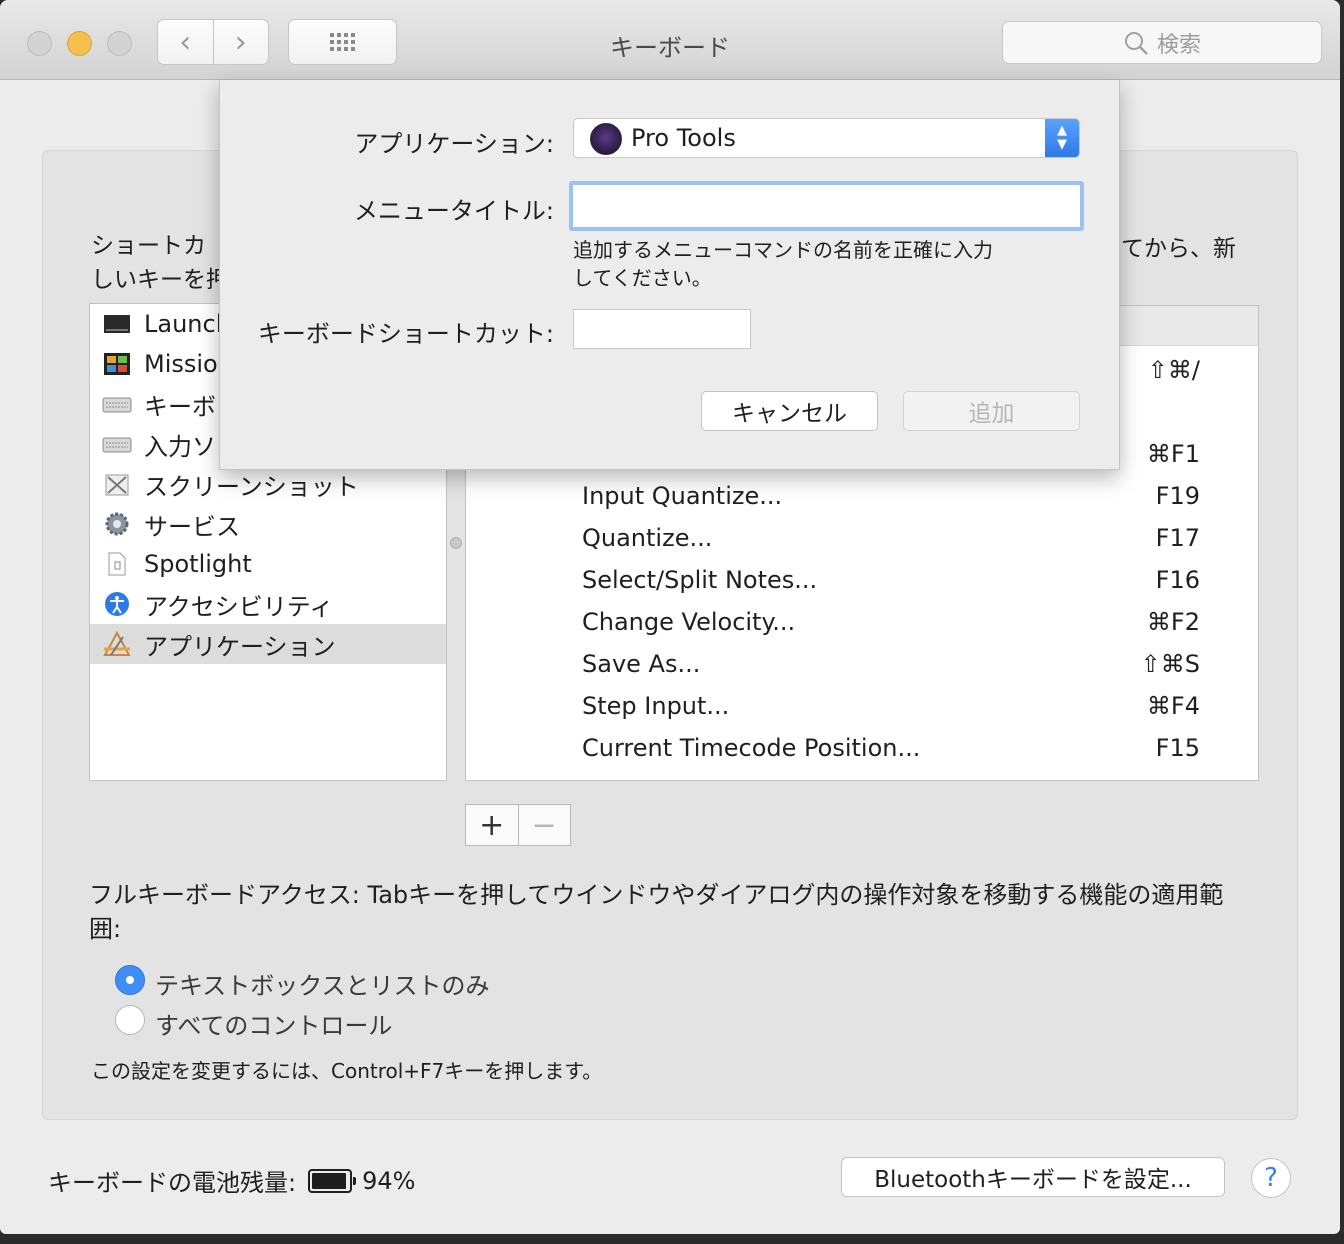  I want to click on category-label: アプリケーション, so click(240, 646).